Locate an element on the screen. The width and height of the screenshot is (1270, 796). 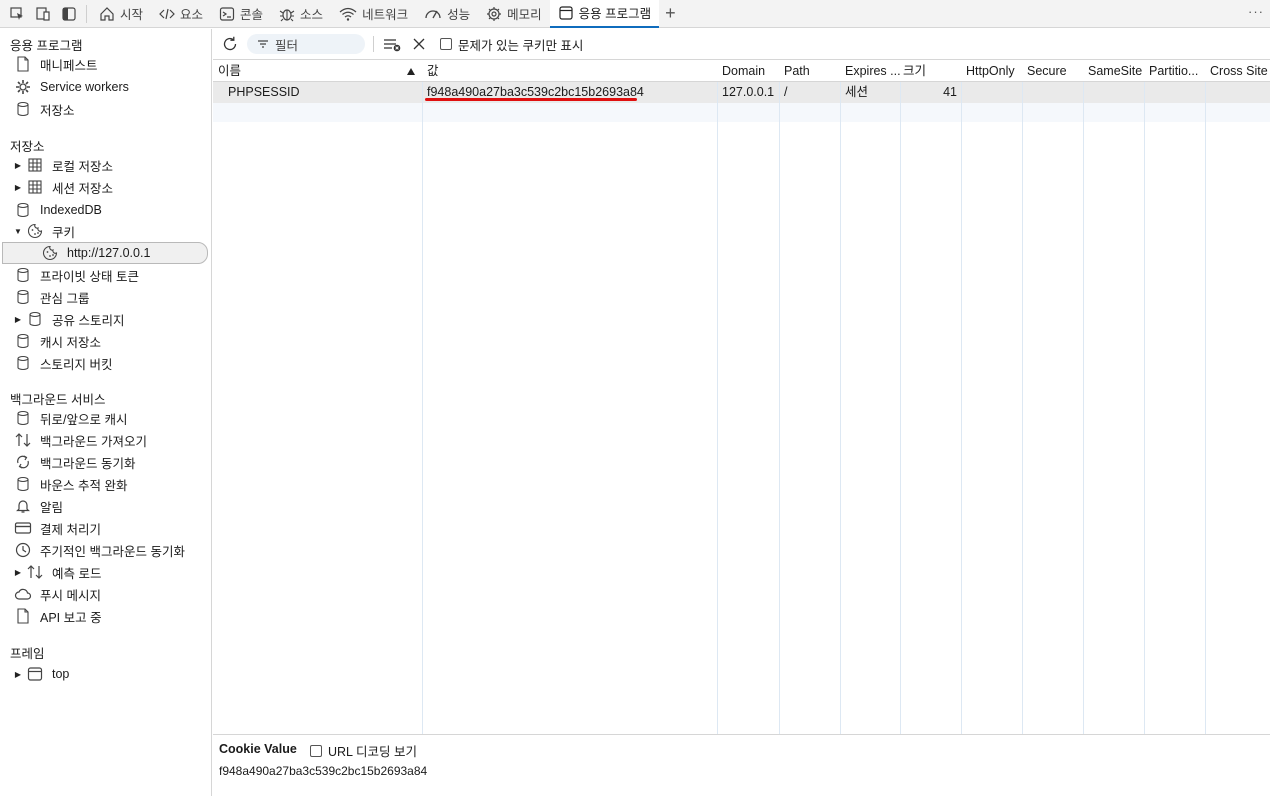
tab-memory: 메모리 is located at coordinates (514, 13).